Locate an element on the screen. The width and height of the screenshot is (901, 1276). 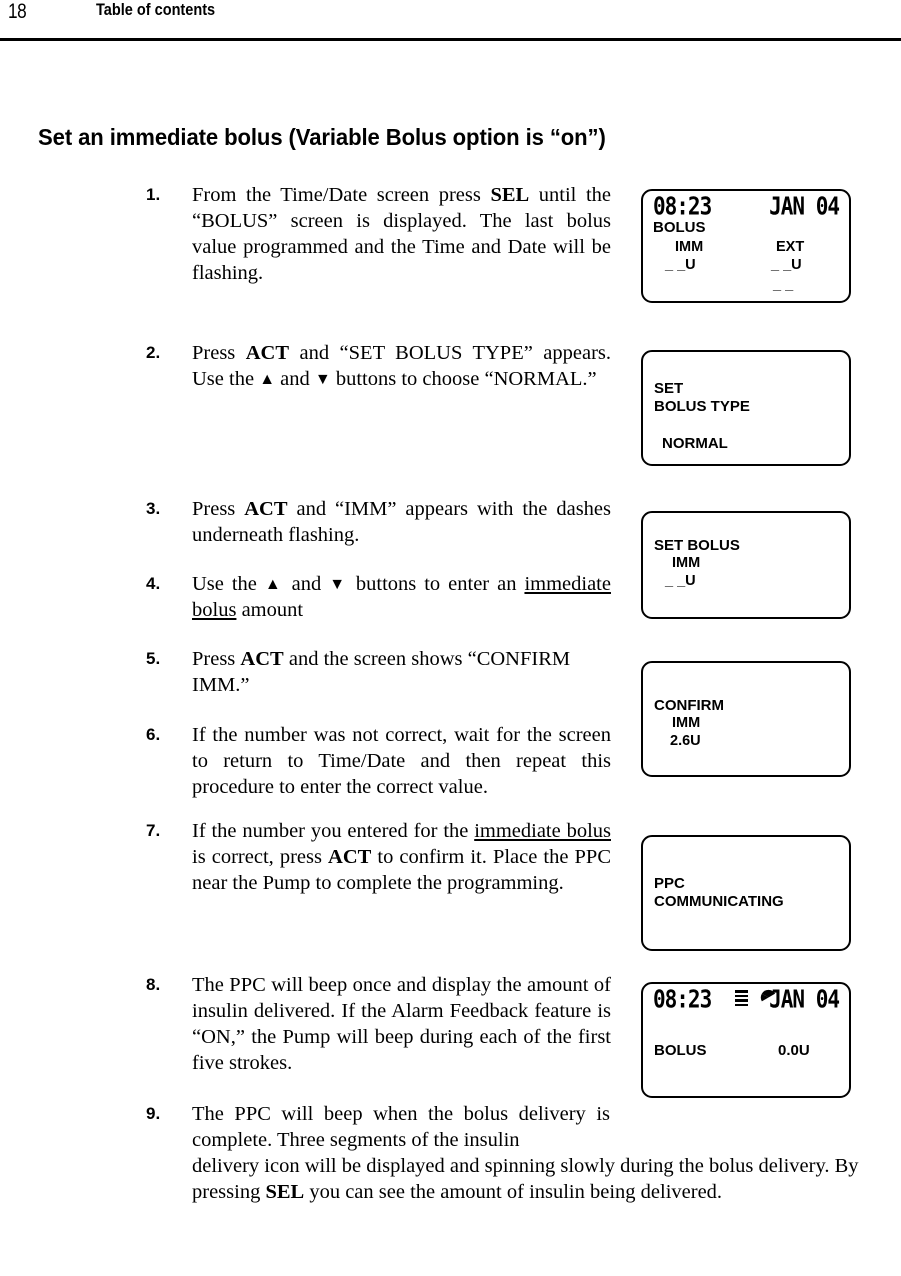
lcd1-ext-label: EXT is located at coordinates (790, 247).